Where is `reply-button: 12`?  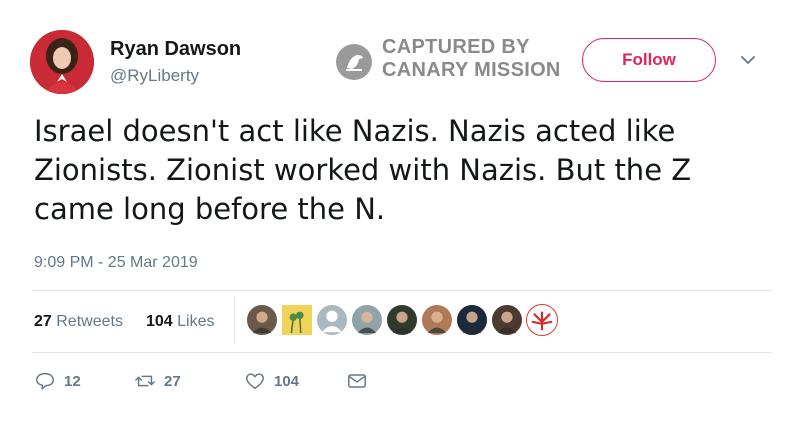 reply-button: 12 is located at coordinates (57, 381).